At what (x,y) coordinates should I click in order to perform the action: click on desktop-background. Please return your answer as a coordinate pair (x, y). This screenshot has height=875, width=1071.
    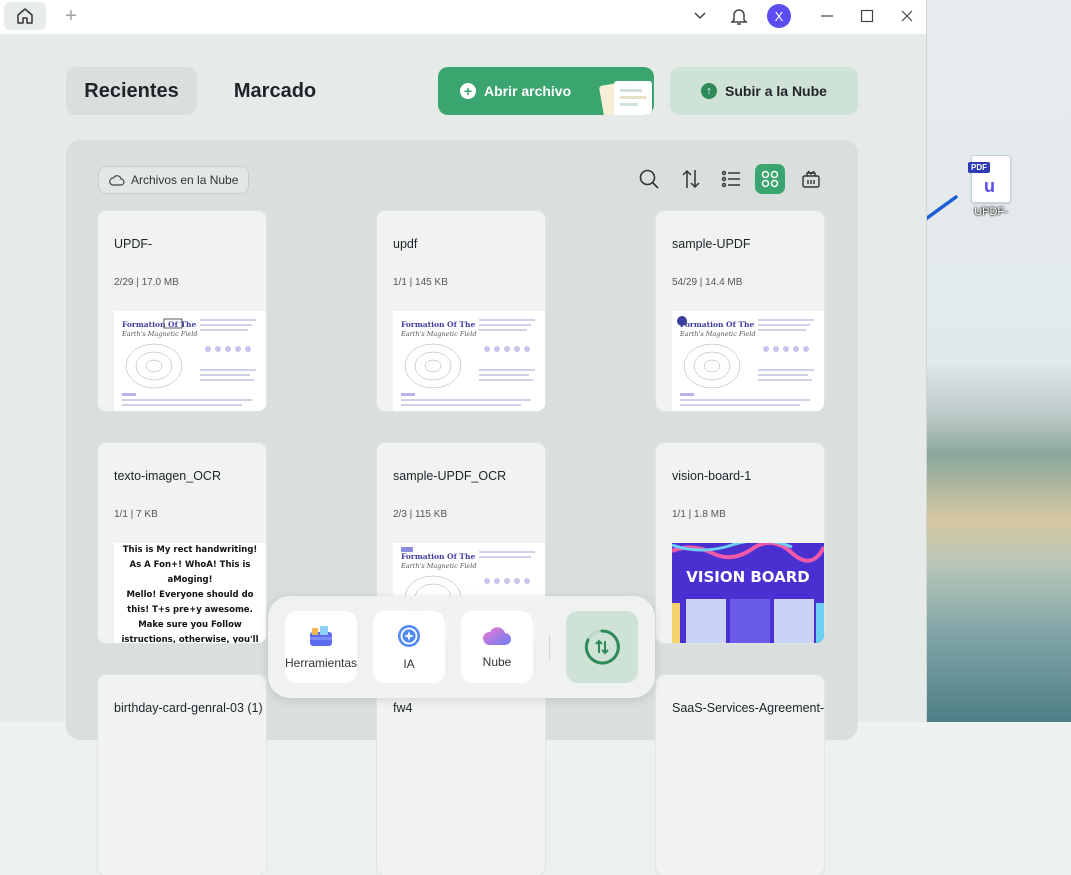
    Looking at the image, I should click on (998, 361).